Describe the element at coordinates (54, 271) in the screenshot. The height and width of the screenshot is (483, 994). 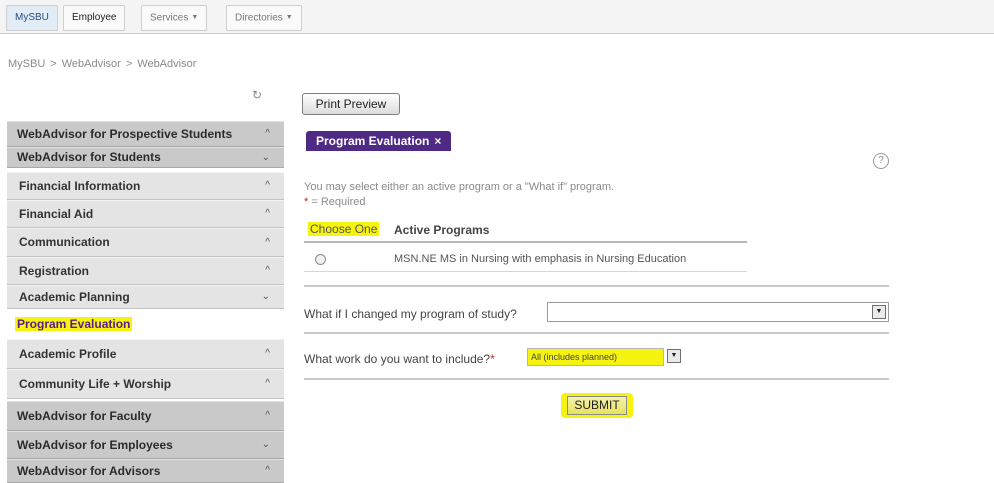
I see `item-label: Registration` at that location.